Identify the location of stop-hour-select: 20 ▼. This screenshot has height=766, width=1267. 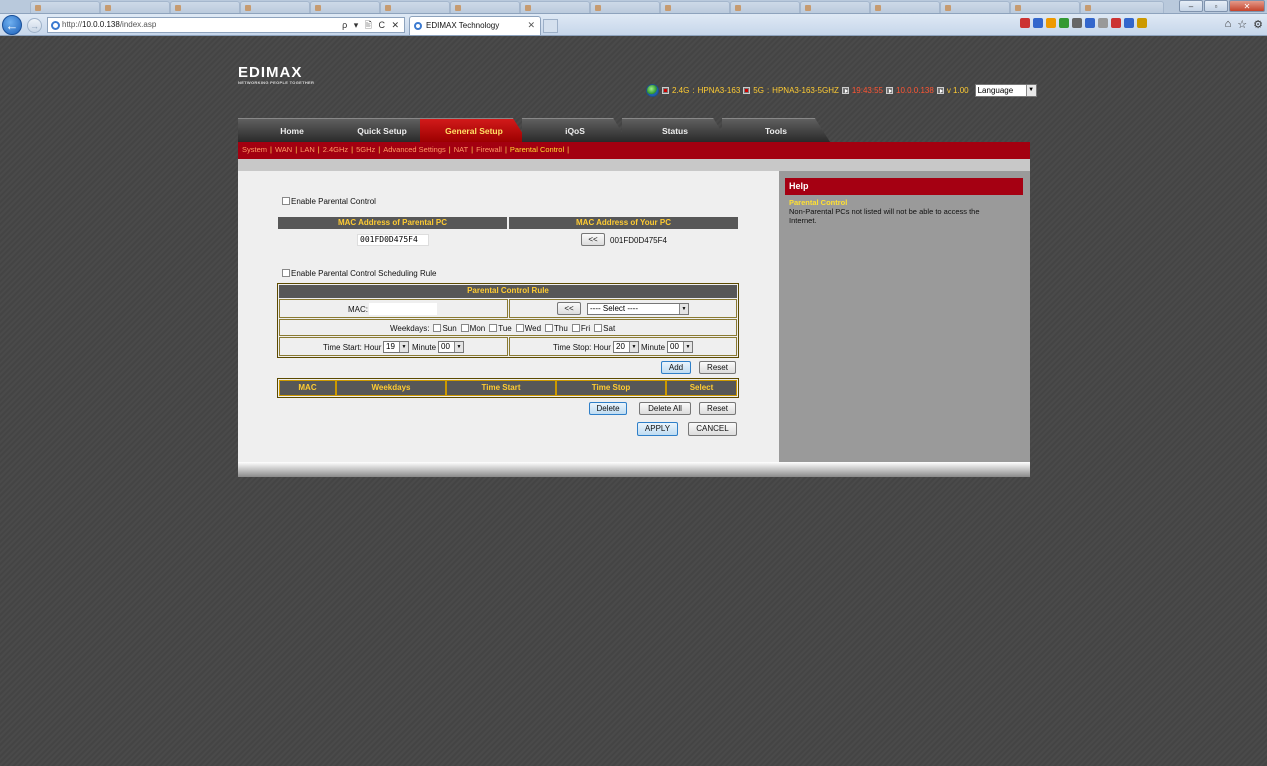
(626, 347).